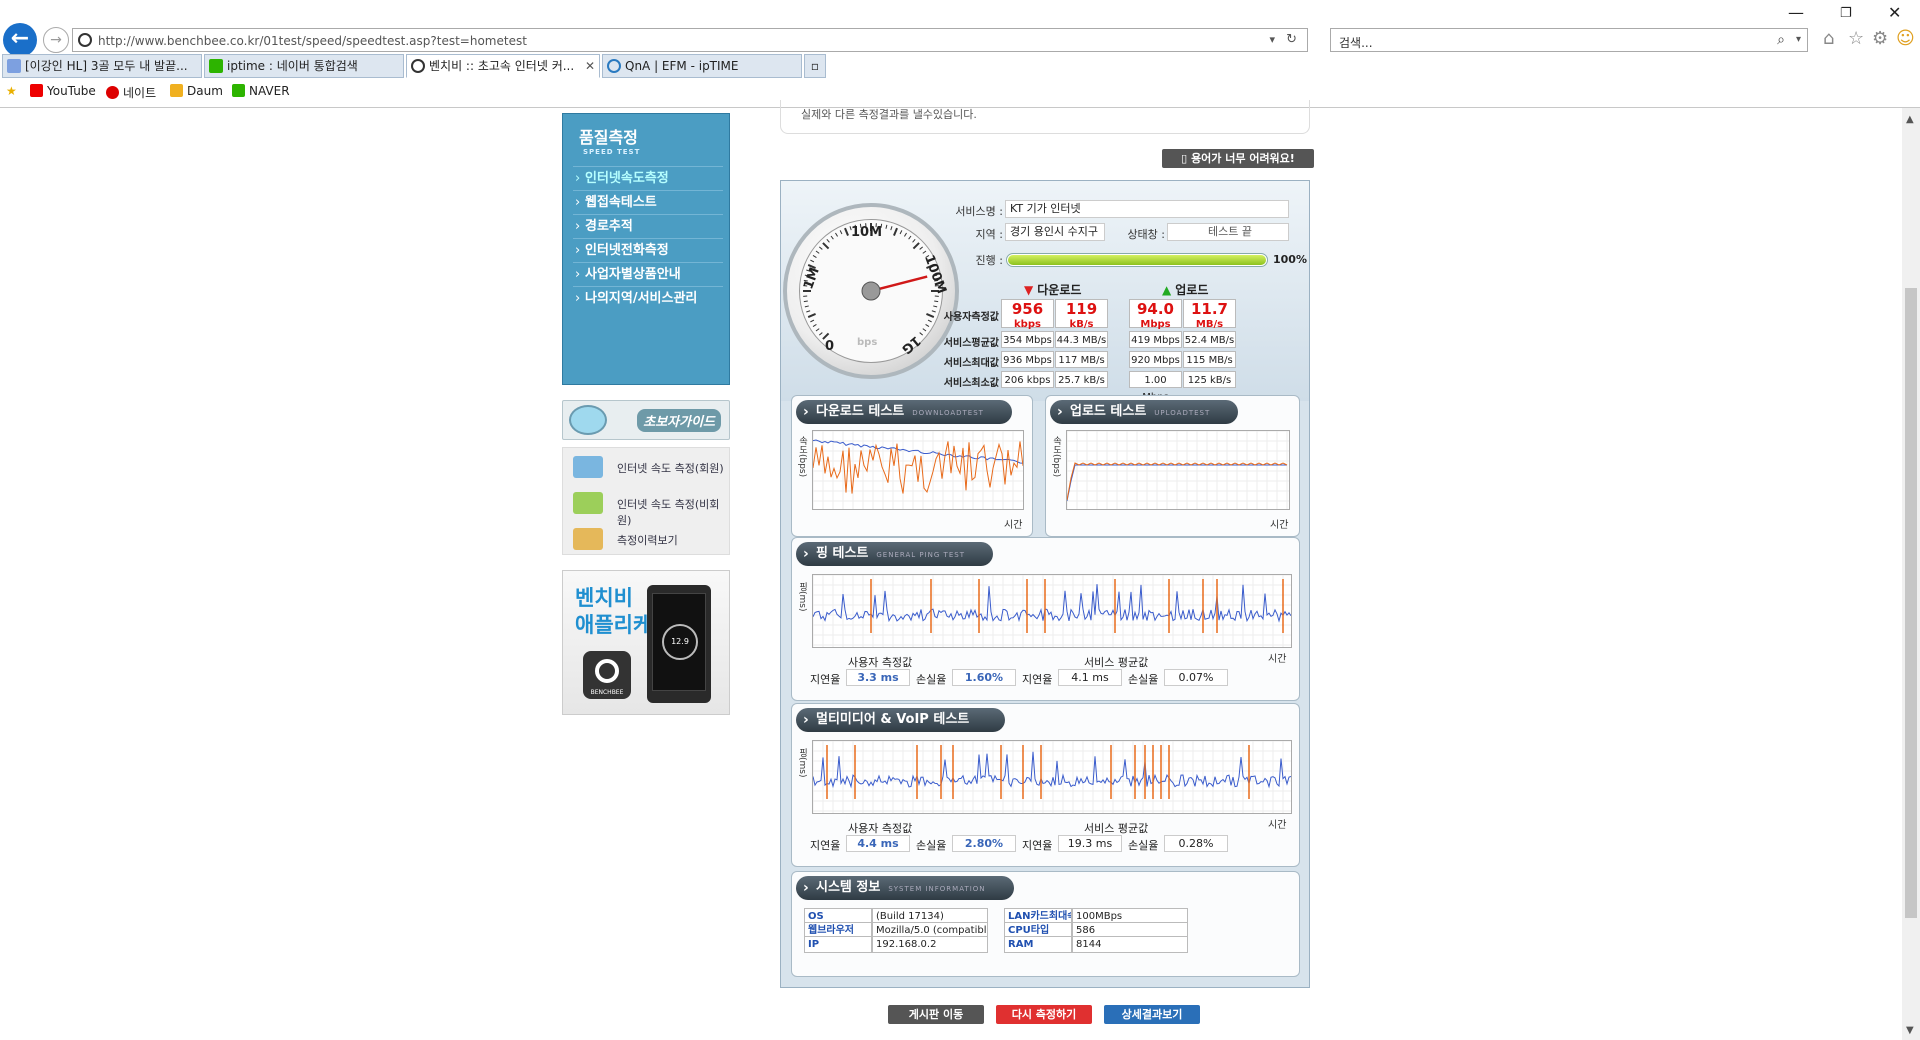 The image size is (1920, 1040). I want to click on scroll-up-icon: ▲, so click(1910, 119).